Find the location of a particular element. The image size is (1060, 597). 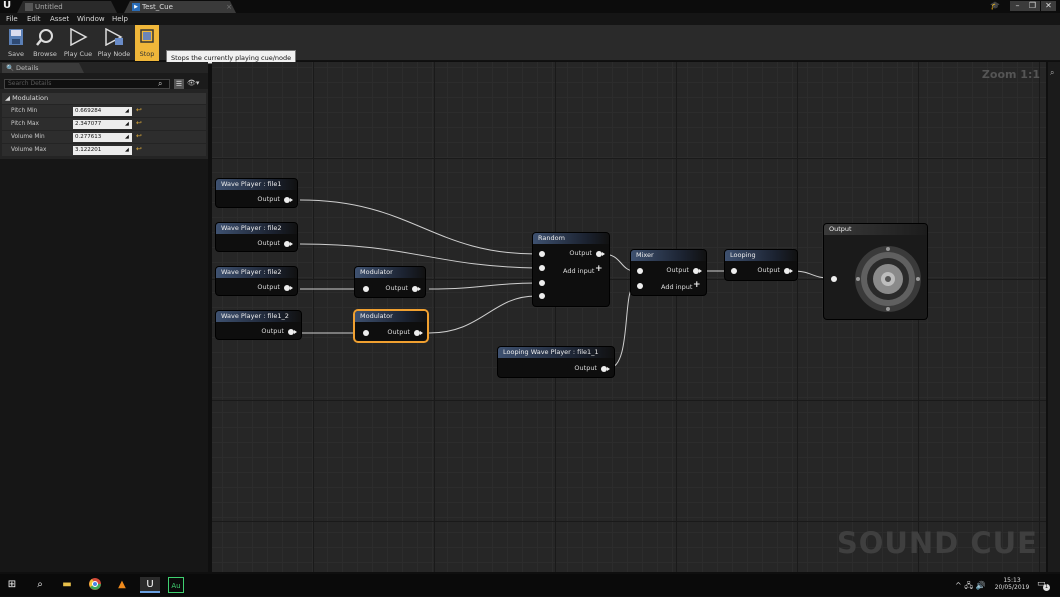

system-clock: 15:13 20/05/2019 is located at coordinates (1012, 584).